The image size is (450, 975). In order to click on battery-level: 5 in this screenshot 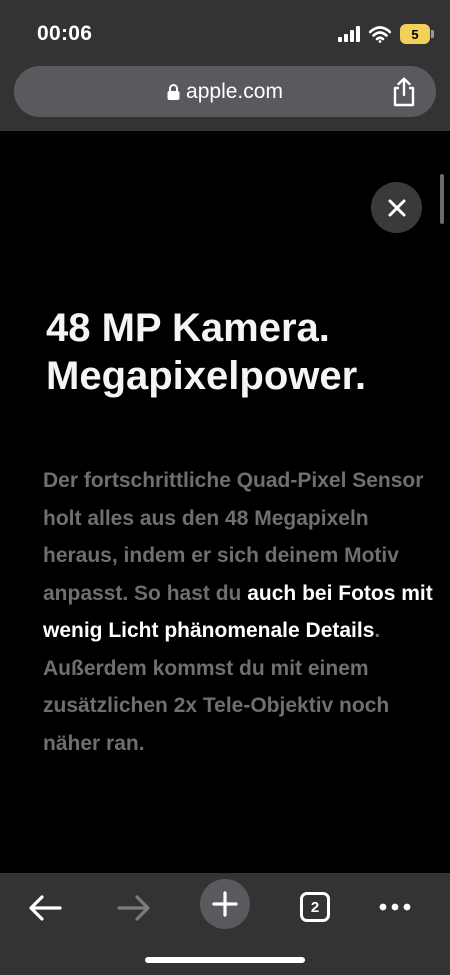, I will do `click(415, 34)`.